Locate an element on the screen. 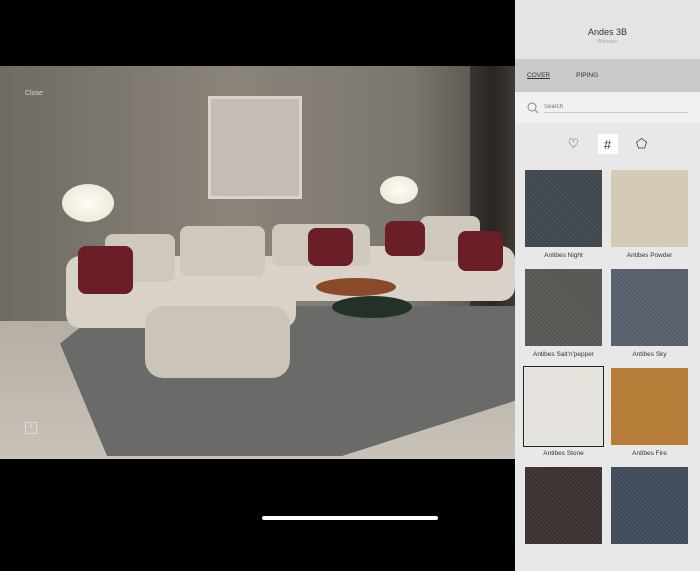 The image size is (700, 571). swatch-label: Antibes Salt'n'pepper is located at coordinates (563, 354).